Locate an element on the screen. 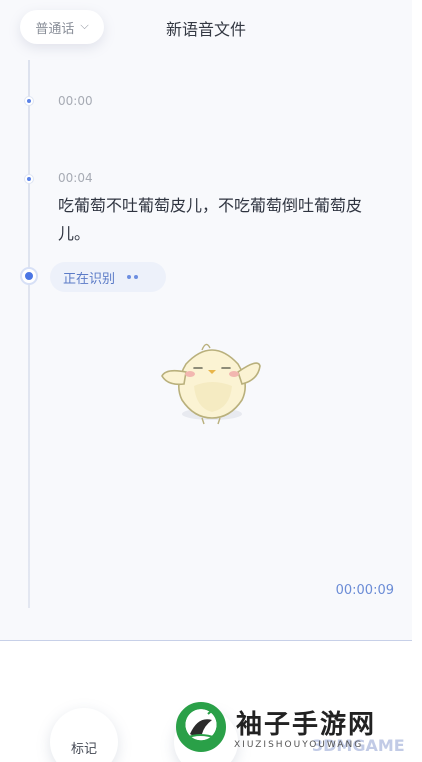 The height and width of the screenshot is (762, 422). recognizing-label: 正在识别 is located at coordinates (89, 279).